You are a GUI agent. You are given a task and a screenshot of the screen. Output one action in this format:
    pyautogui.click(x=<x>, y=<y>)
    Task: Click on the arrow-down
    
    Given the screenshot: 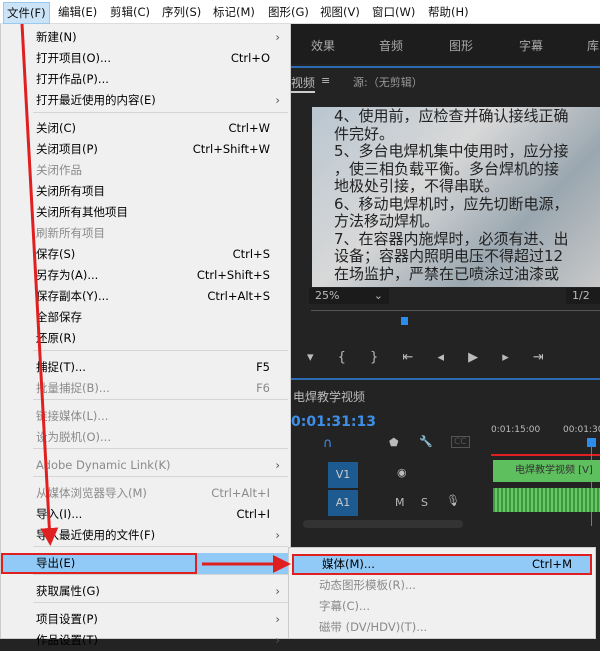 What is the action you would take?
    pyautogui.click(x=39, y=284)
    